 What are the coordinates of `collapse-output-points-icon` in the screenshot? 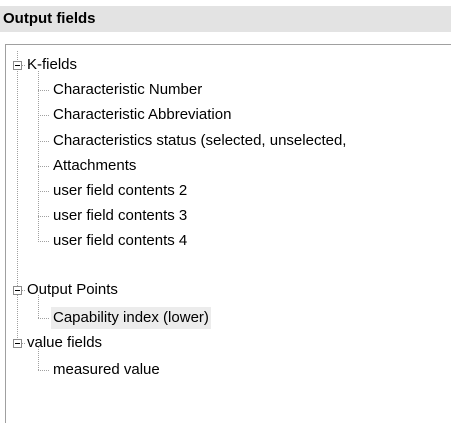 It's located at (17, 290).